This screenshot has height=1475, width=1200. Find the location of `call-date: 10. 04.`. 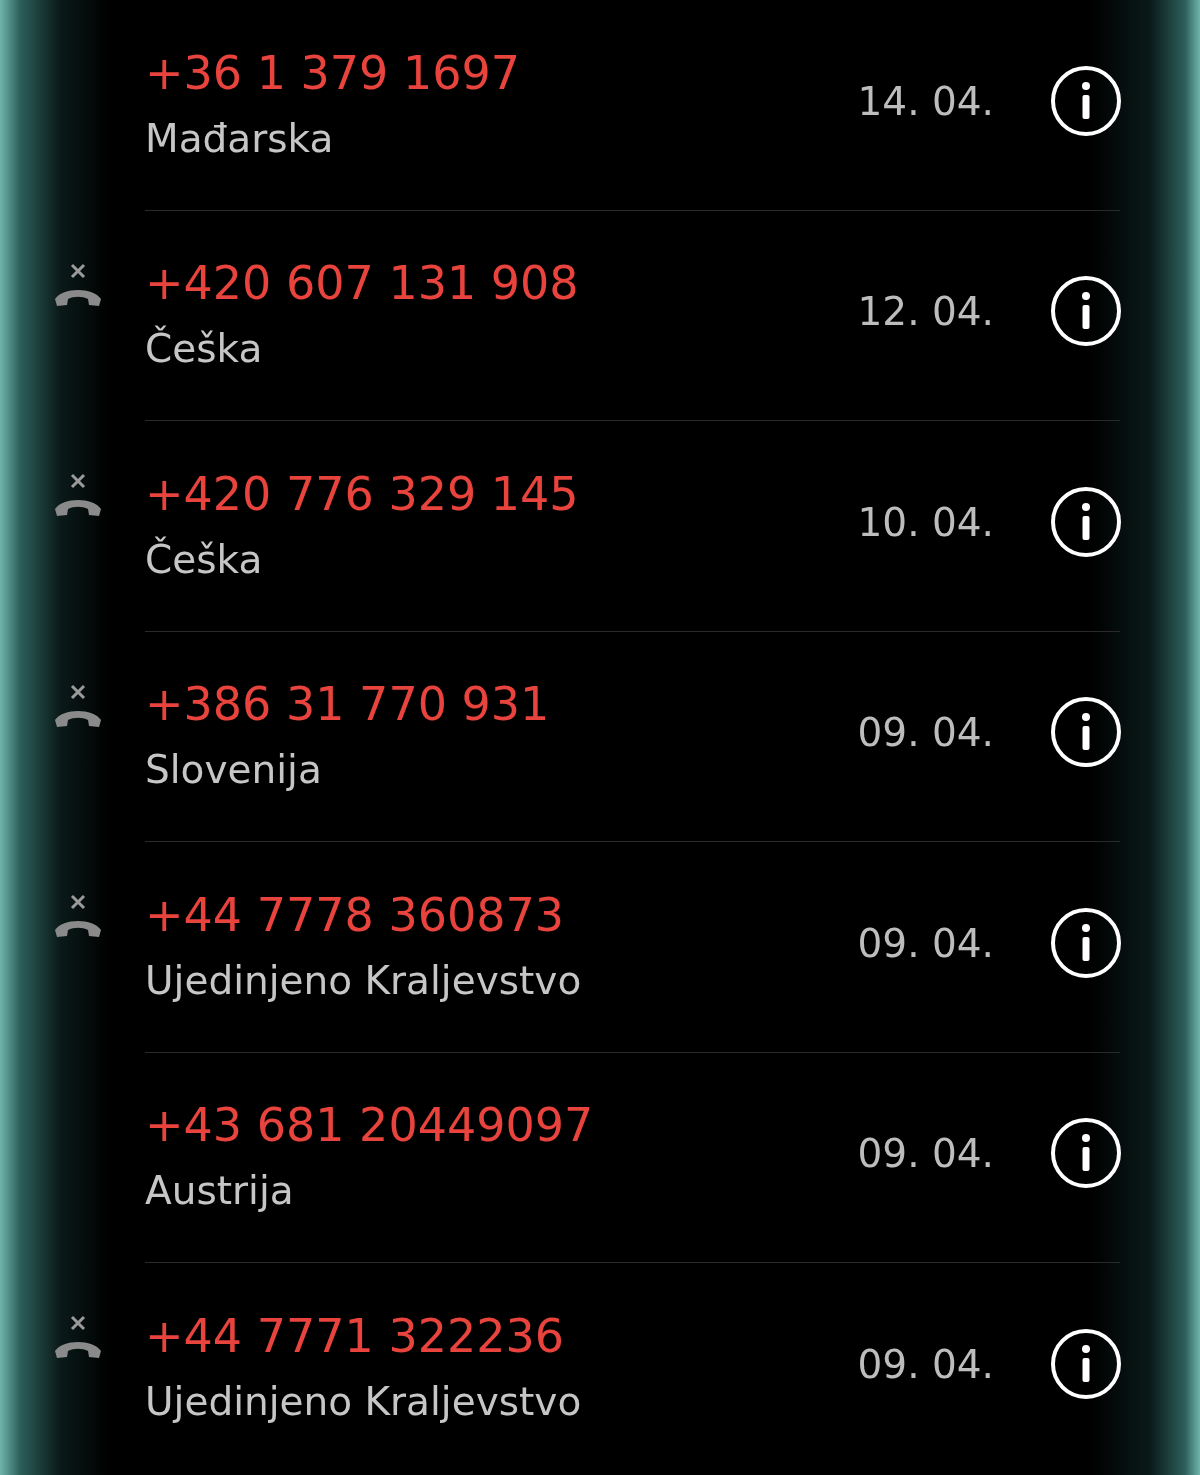

call-date: 10. 04. is located at coordinates (925, 522).